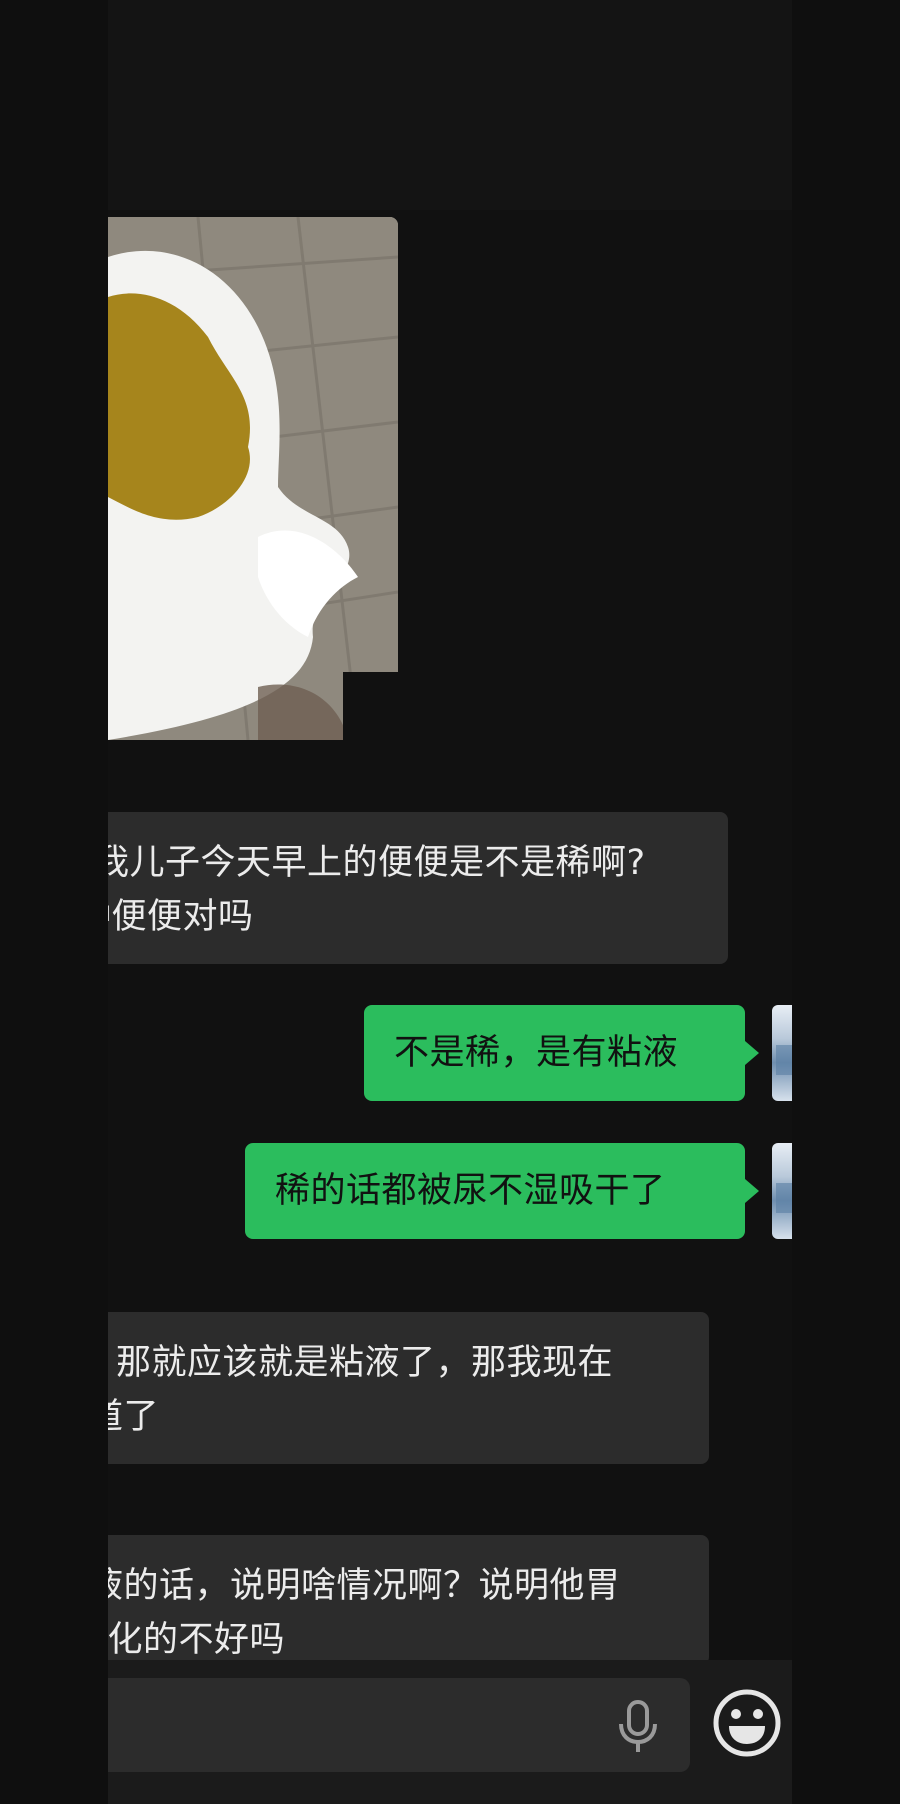  What do you see at coordinates (364, 1586) in the screenshot?
I see `message-text: 液的话，说明啥情况啊？说明他胃` at bounding box center [364, 1586].